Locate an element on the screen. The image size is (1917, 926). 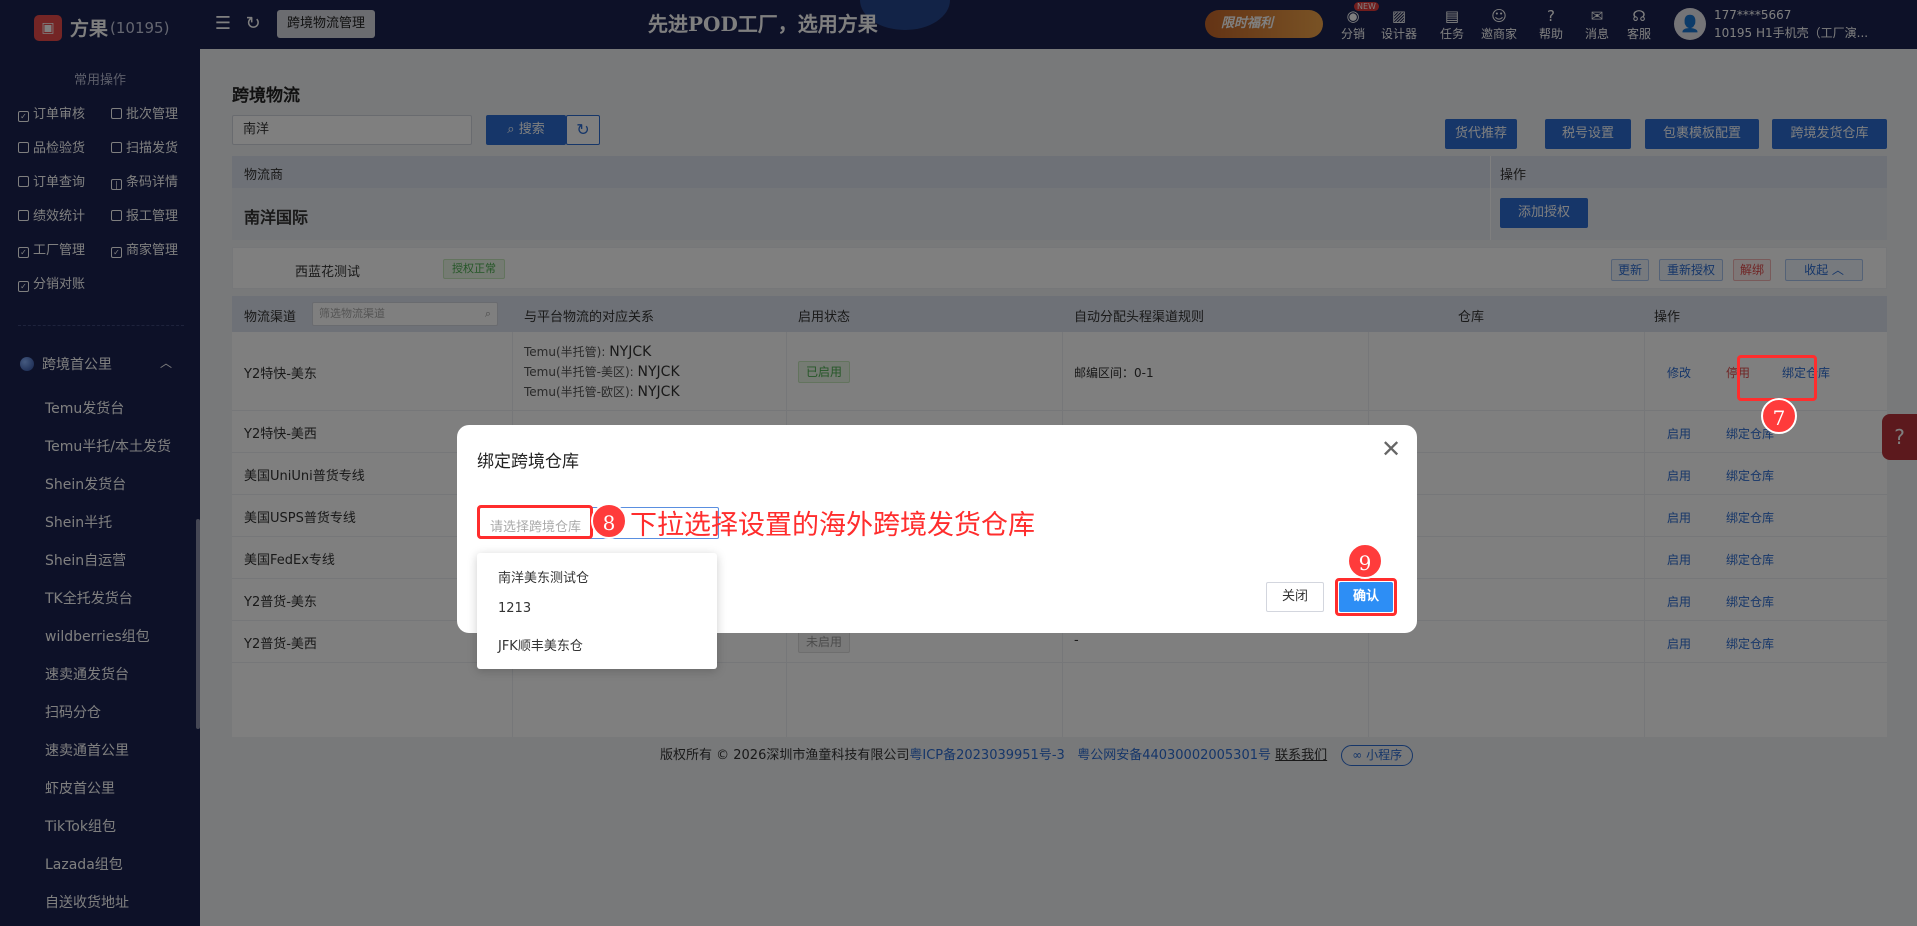
dropdown-option: 1213 is located at coordinates (514, 608).